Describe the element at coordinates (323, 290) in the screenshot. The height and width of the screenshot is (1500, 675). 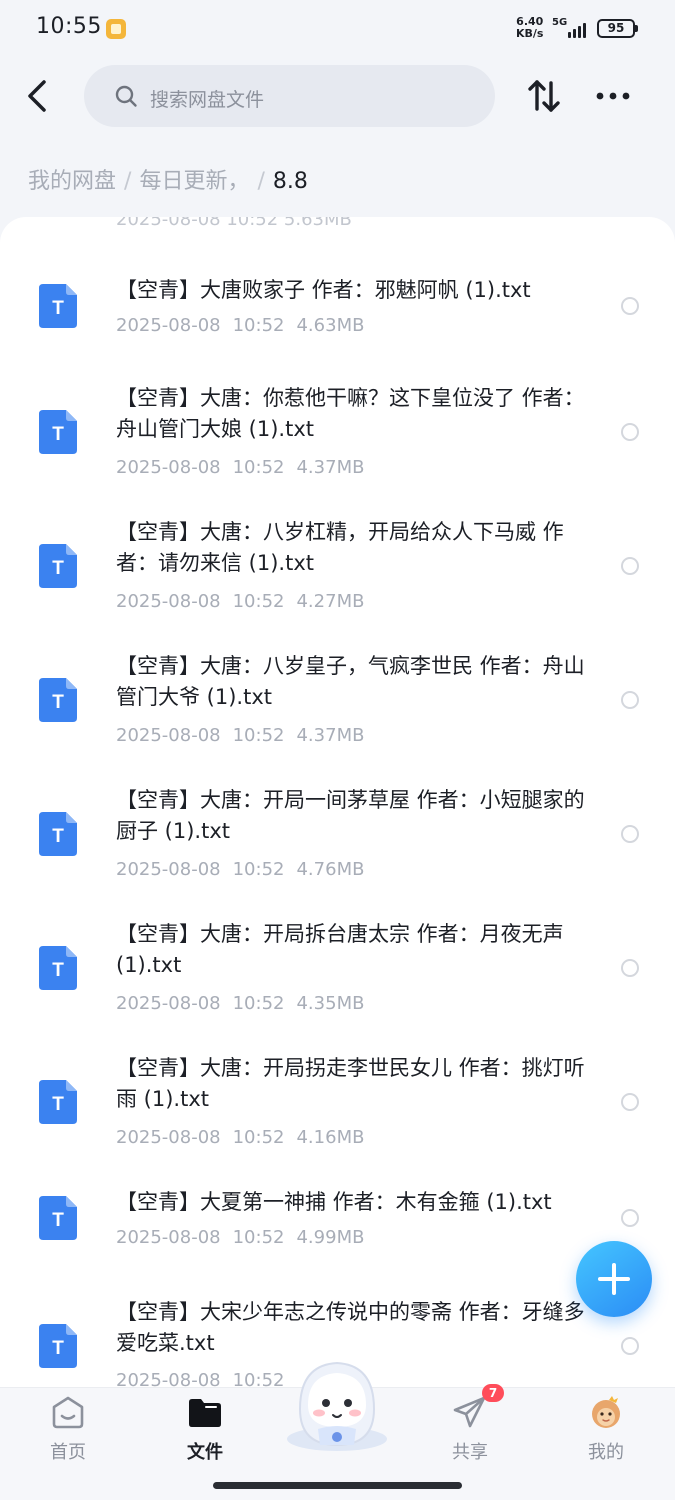
I see `file-name: 【空青】大唐败家子 作者：邪魅阿帆 (1).txt` at that location.